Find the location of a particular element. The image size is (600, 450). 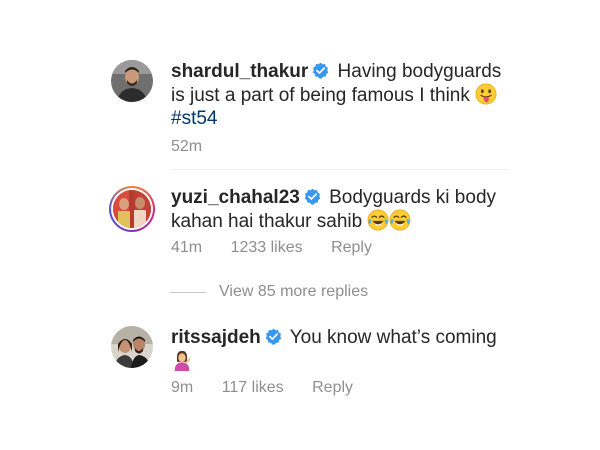

timestamp: 52m is located at coordinates (187, 146).